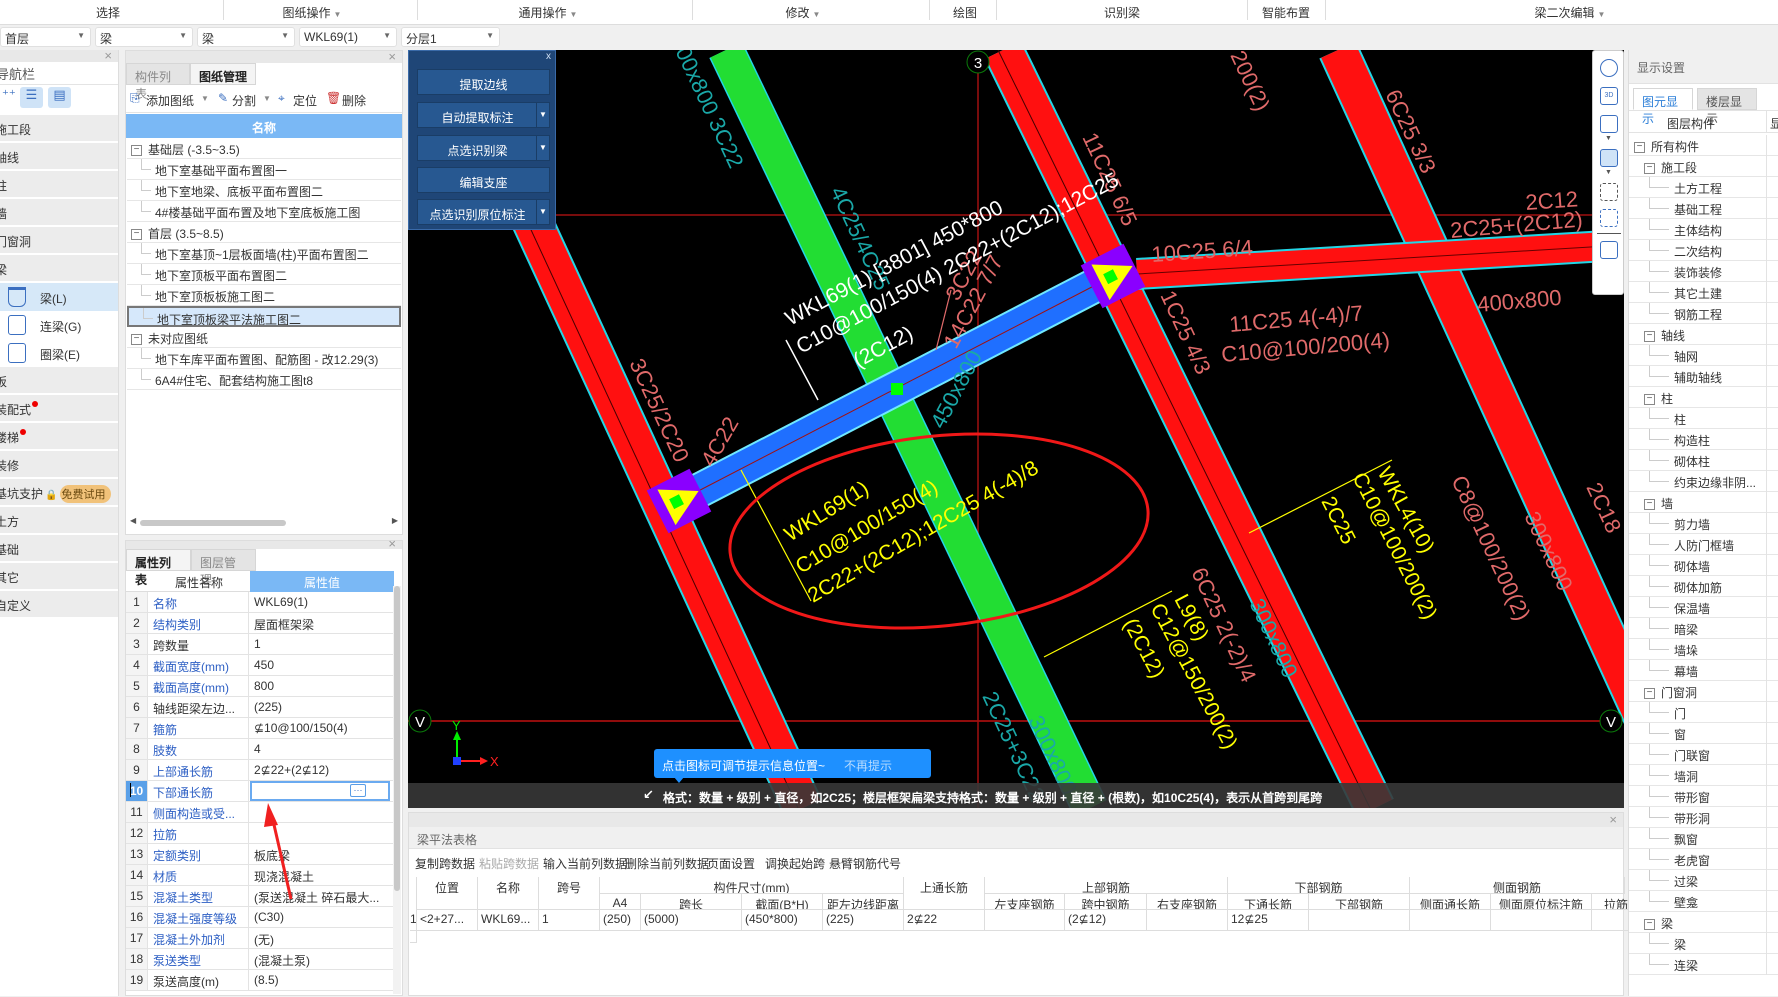 Image resolution: width=1778 pixels, height=997 pixels. I want to click on dismiss-hint-link: 不再提示, so click(868, 765).